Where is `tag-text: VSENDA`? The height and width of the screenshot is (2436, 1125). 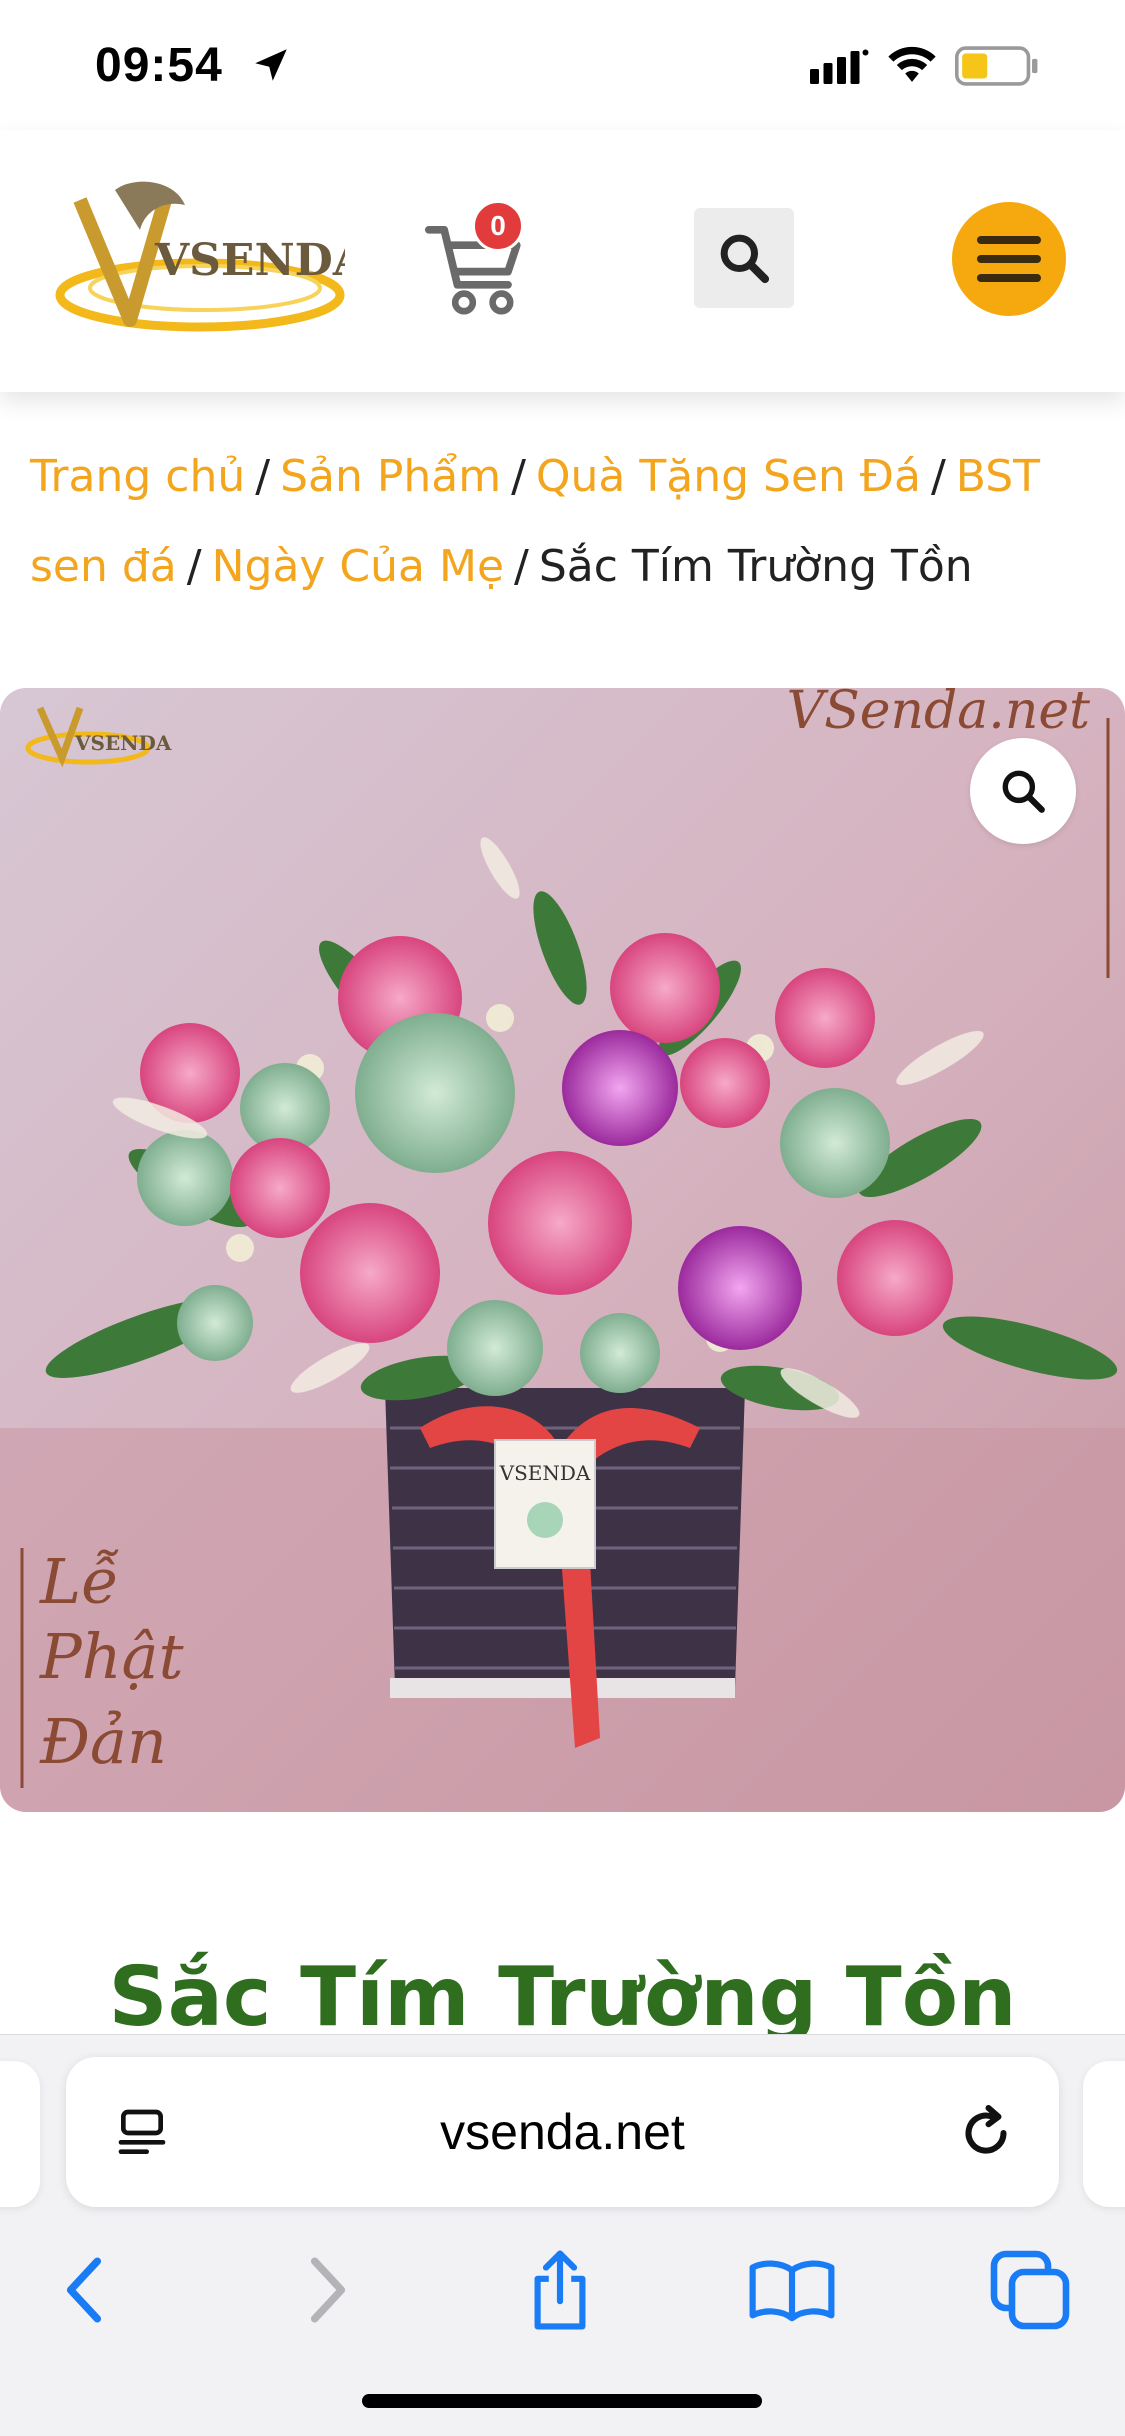 tag-text: VSENDA is located at coordinates (545, 1473).